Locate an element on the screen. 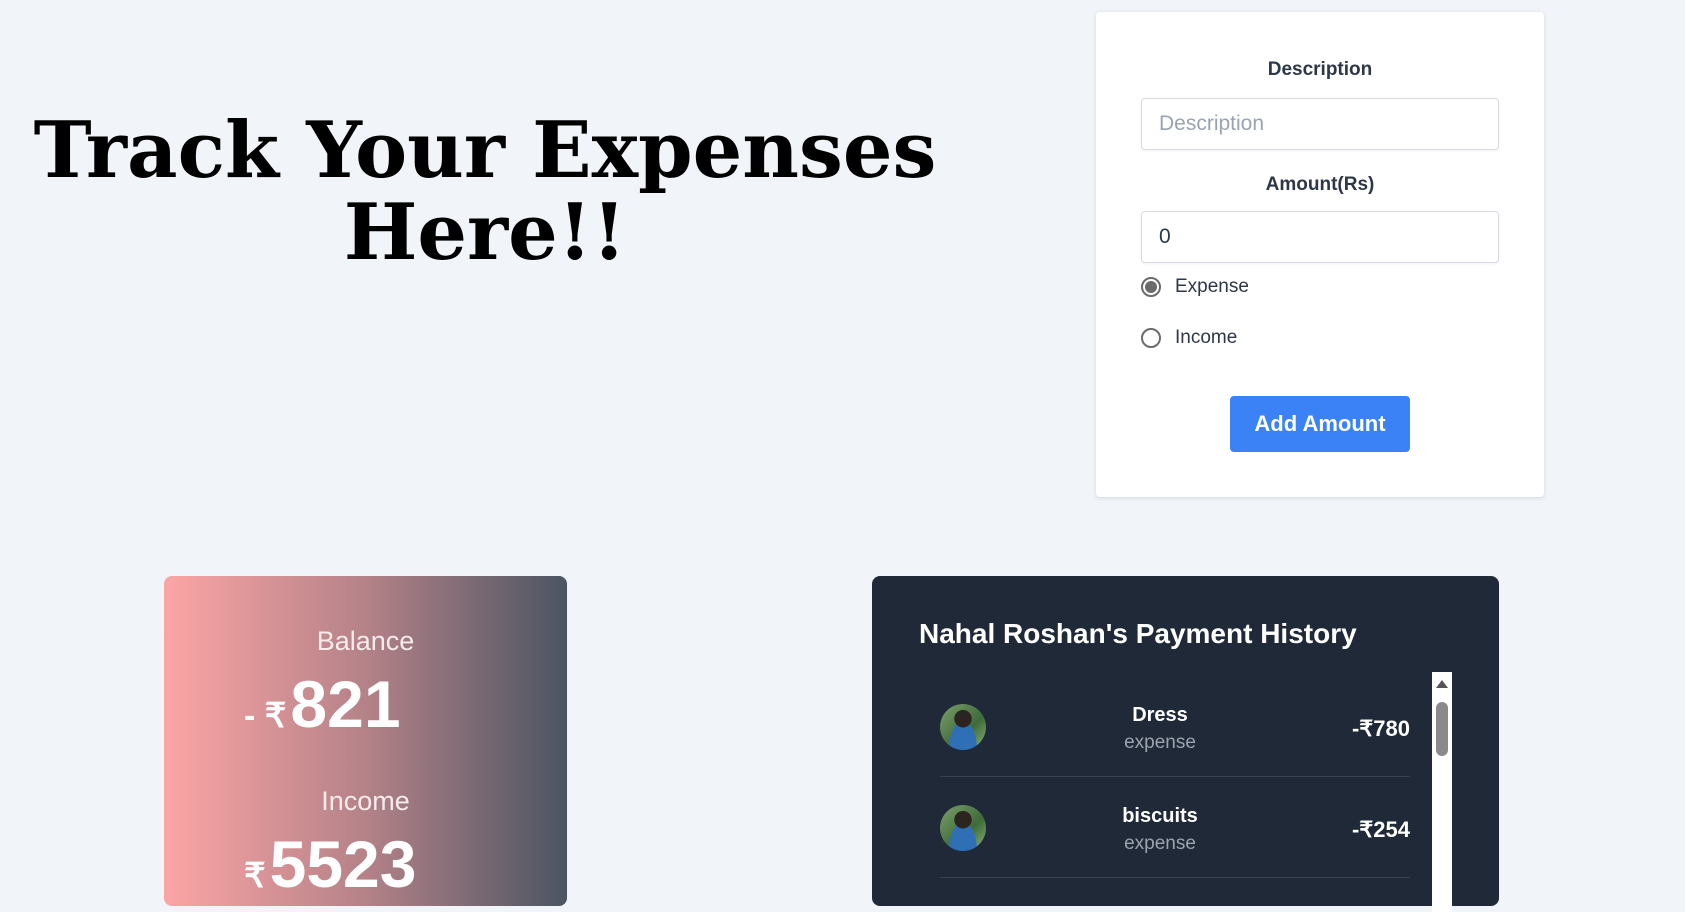  balance-label: Balance is located at coordinates (365, 641).